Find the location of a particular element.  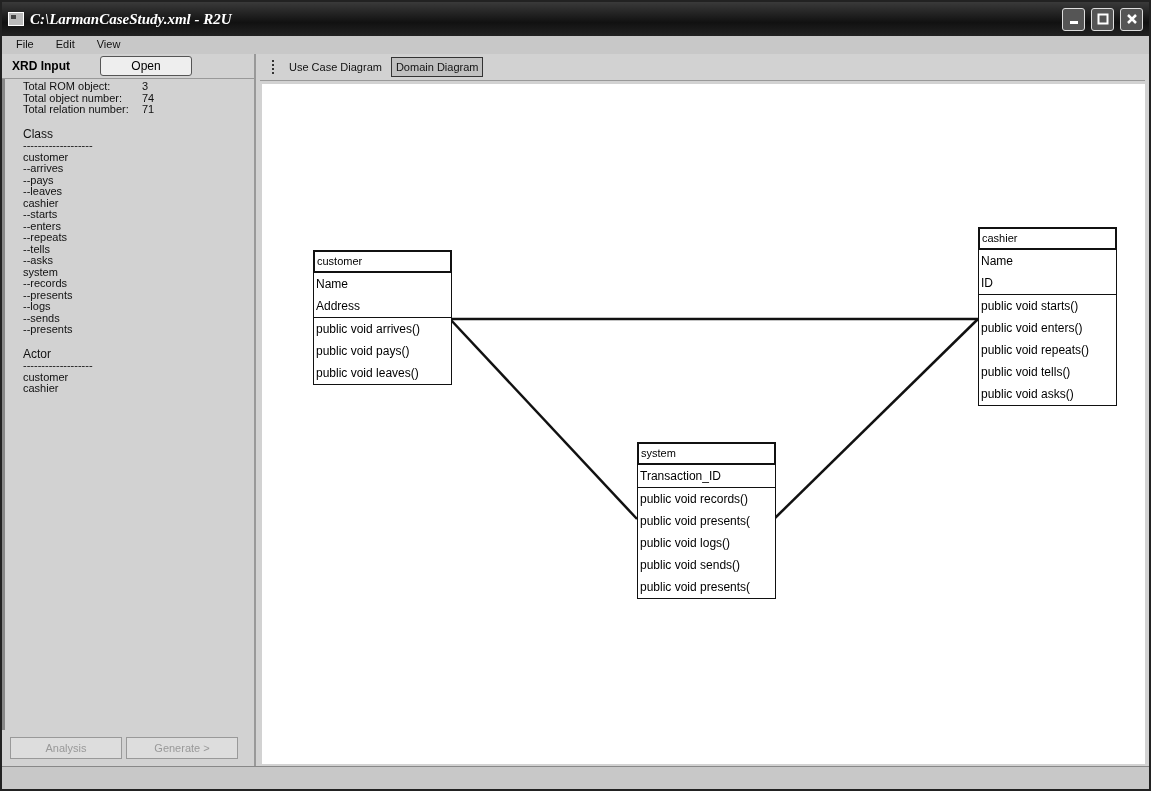

class-method: public void pays() is located at coordinates (363, 351).